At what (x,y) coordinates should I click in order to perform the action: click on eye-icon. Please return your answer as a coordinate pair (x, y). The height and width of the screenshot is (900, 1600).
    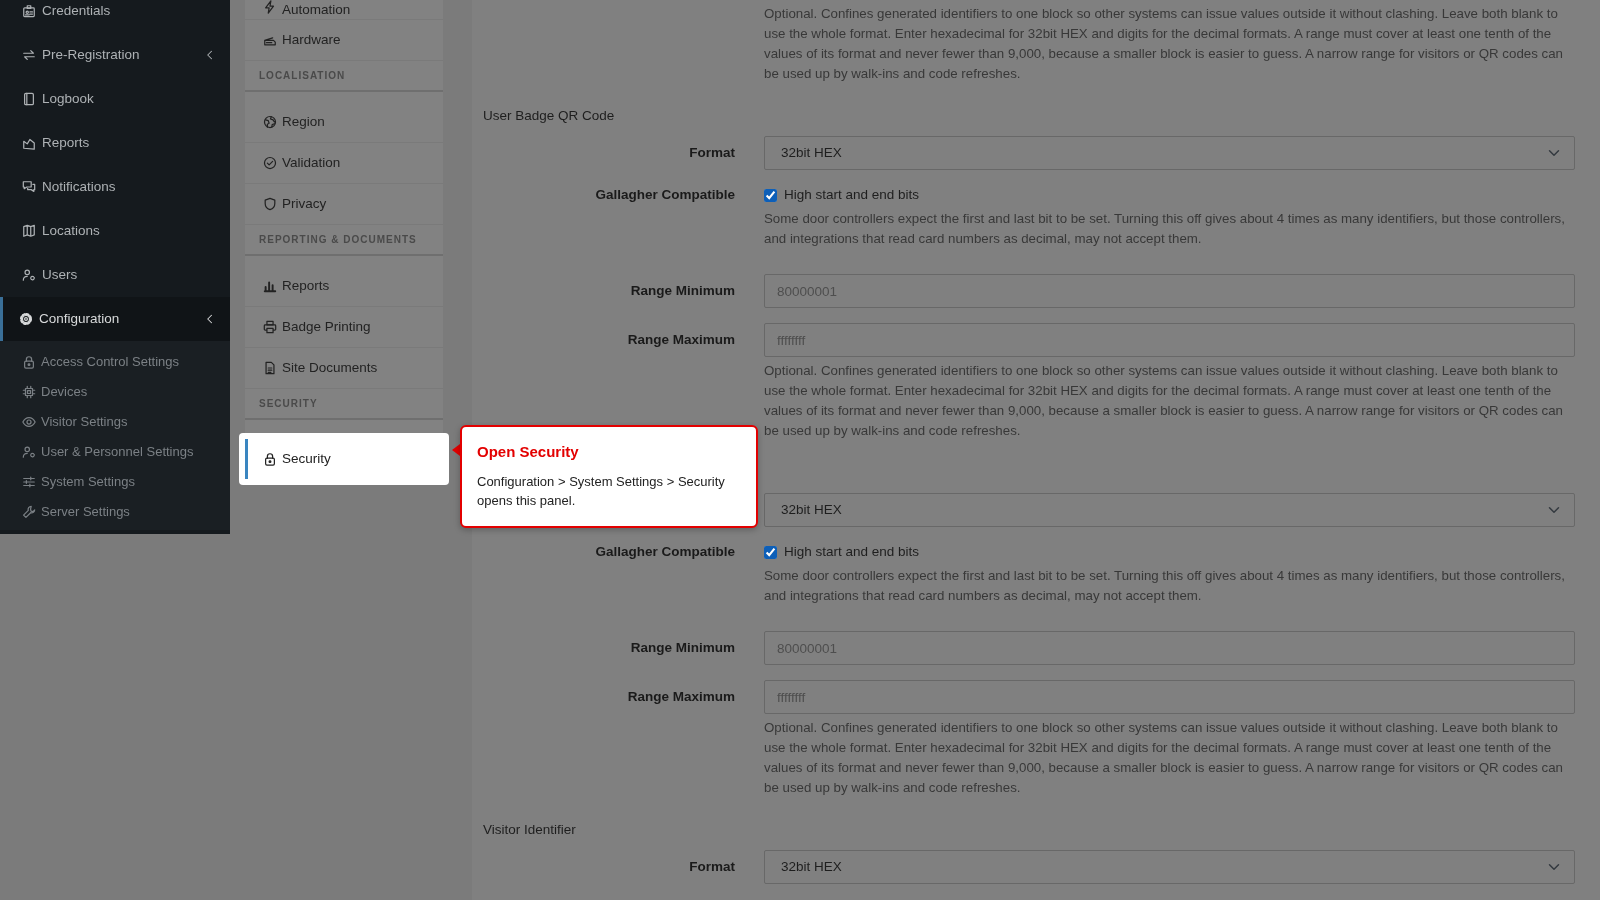
    Looking at the image, I should click on (29, 422).